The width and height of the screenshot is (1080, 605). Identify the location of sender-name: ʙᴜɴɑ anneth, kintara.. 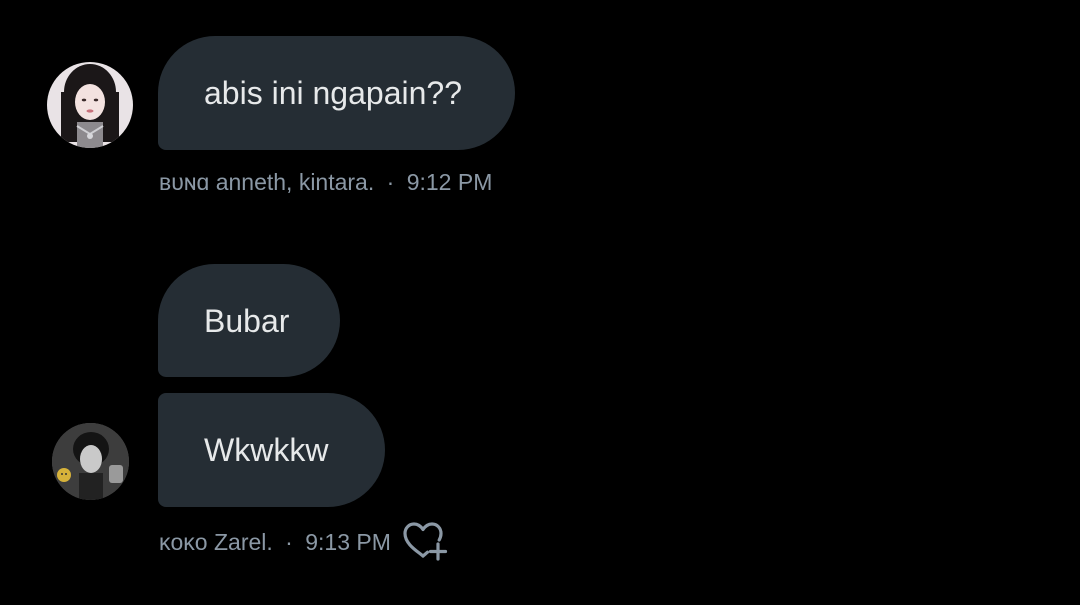
(266, 182).